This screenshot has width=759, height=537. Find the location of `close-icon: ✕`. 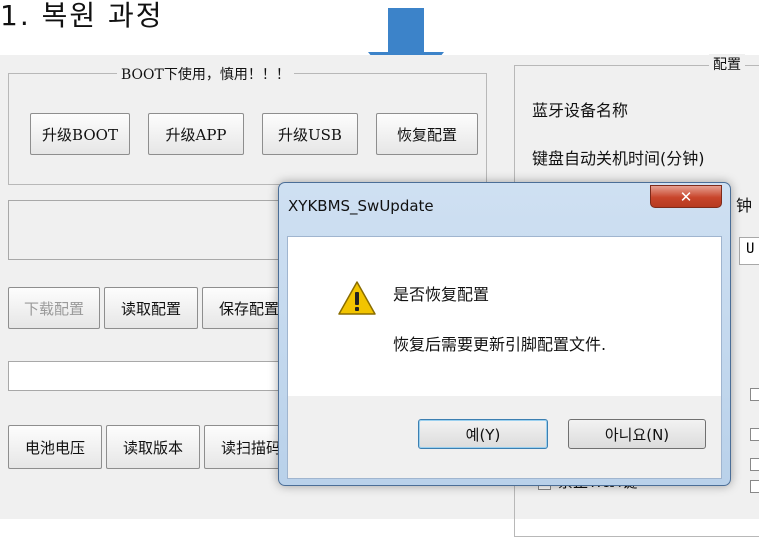

close-icon: ✕ is located at coordinates (686, 196).